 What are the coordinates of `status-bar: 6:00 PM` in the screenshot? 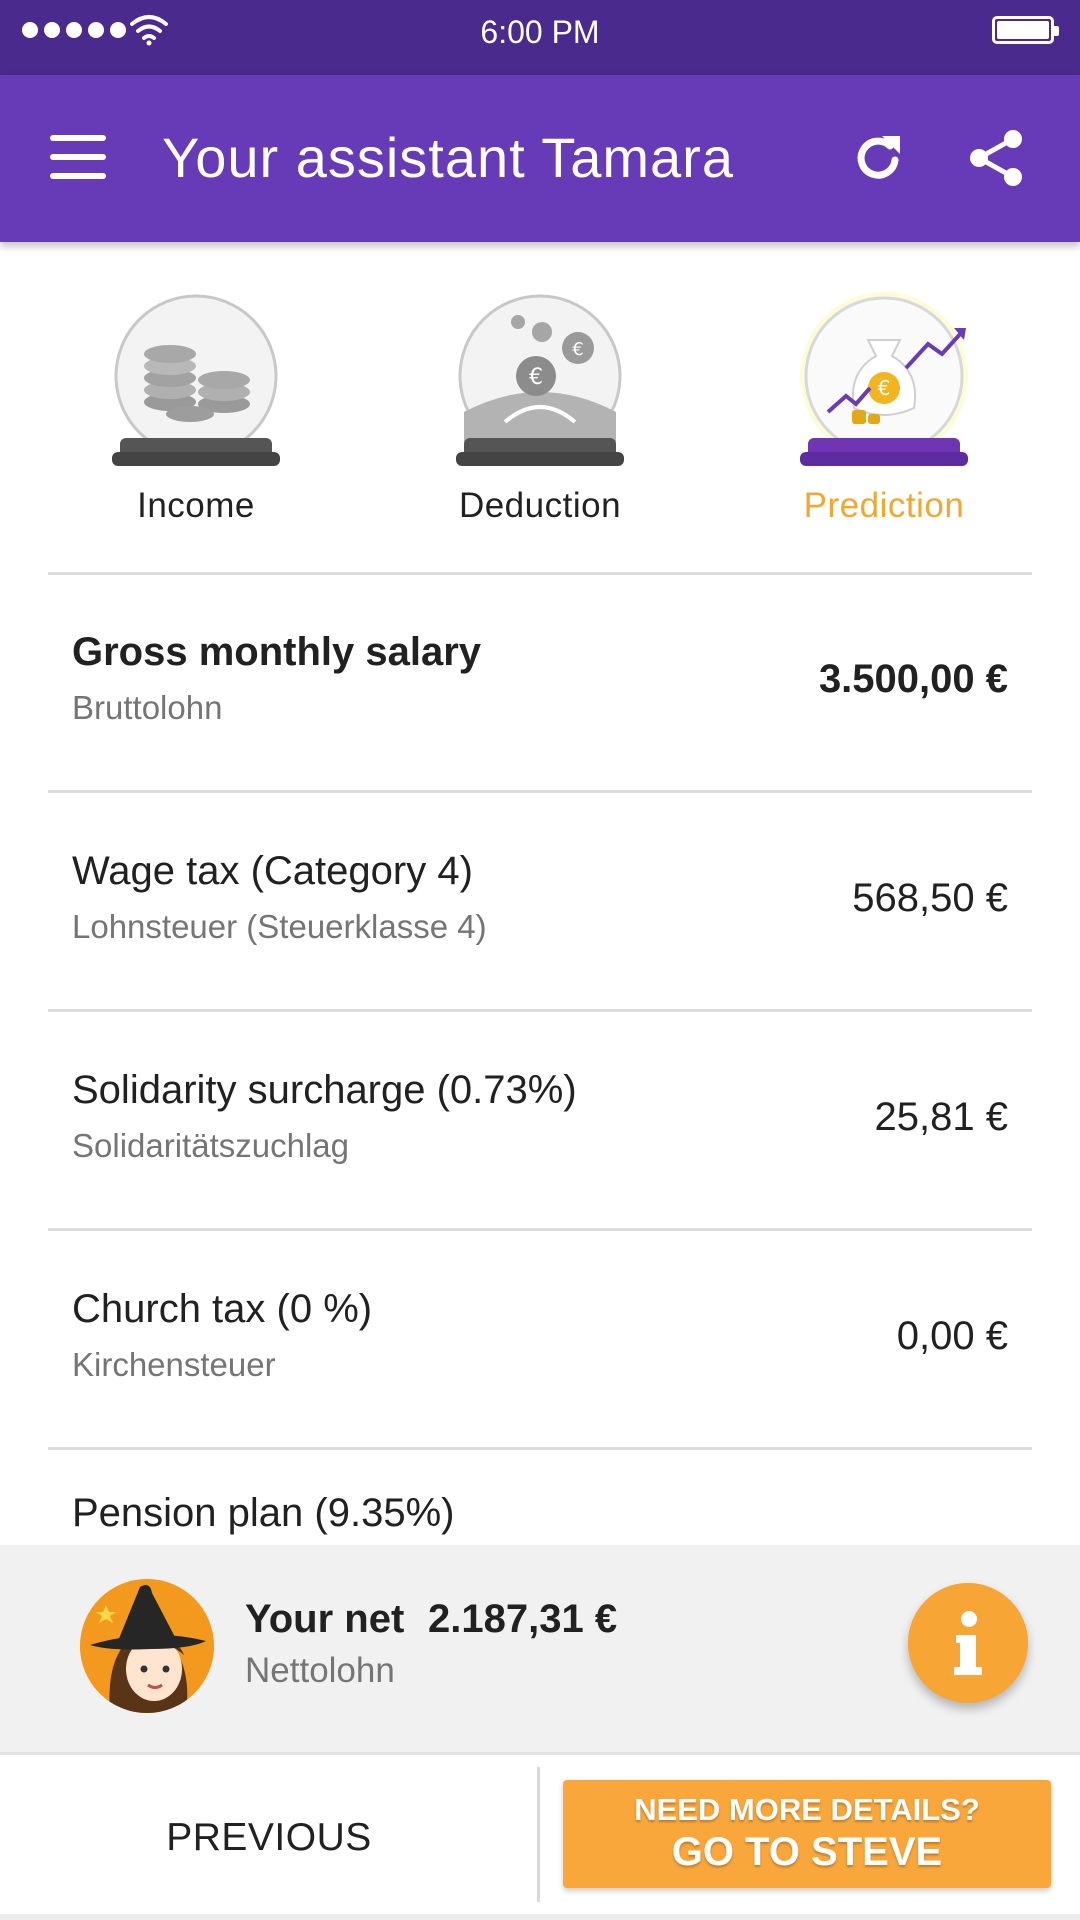 It's located at (540, 37).